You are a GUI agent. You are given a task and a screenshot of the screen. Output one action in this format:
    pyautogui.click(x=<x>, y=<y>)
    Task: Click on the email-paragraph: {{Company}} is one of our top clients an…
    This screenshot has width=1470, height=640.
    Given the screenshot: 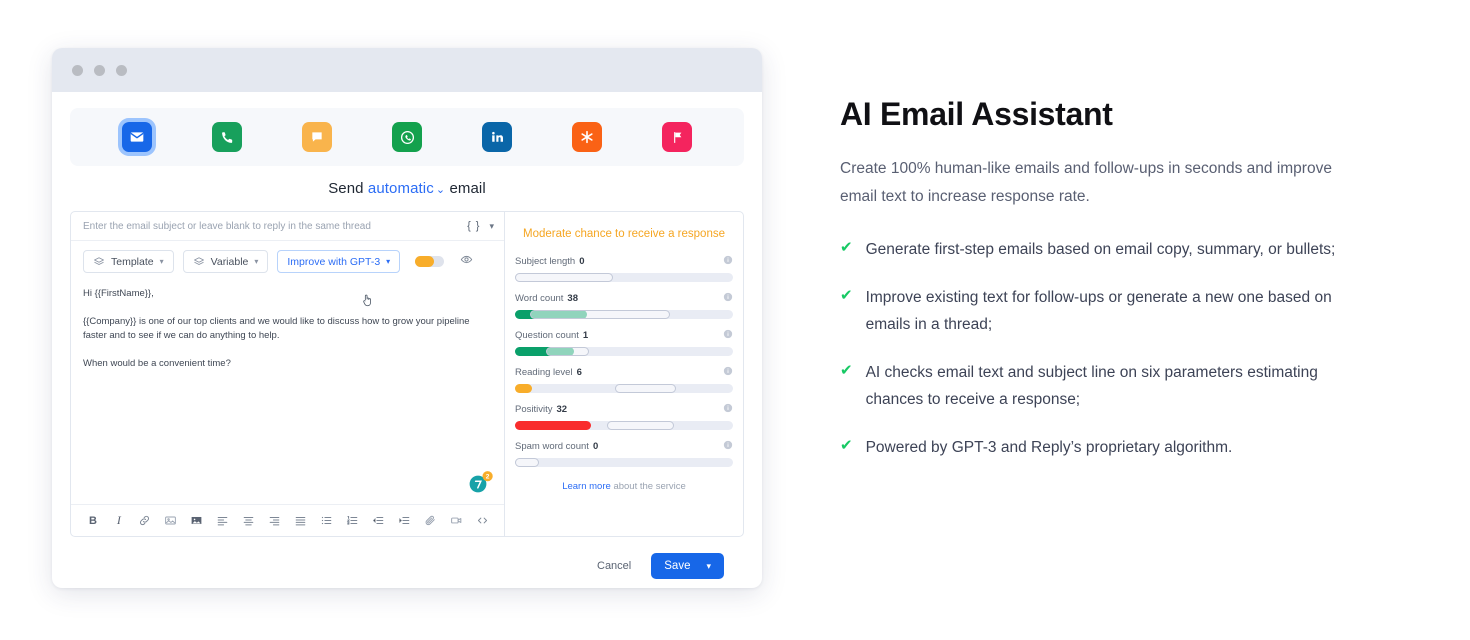 What is the action you would take?
    pyautogui.click(x=276, y=328)
    